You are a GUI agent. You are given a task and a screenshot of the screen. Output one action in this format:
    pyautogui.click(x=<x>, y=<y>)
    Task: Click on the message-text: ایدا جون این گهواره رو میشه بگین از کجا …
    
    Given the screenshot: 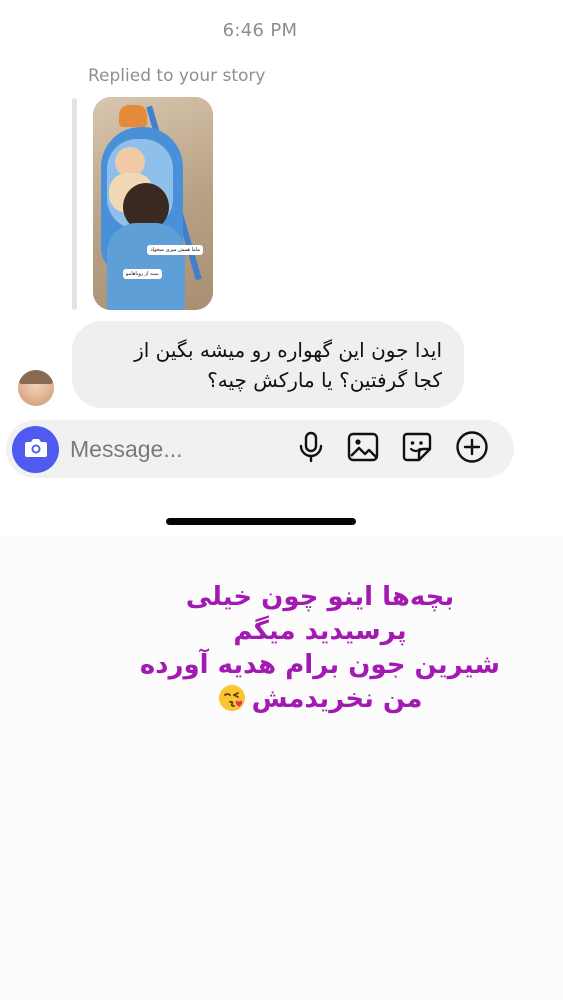 What is the action you would take?
    pyautogui.click(x=262, y=365)
    